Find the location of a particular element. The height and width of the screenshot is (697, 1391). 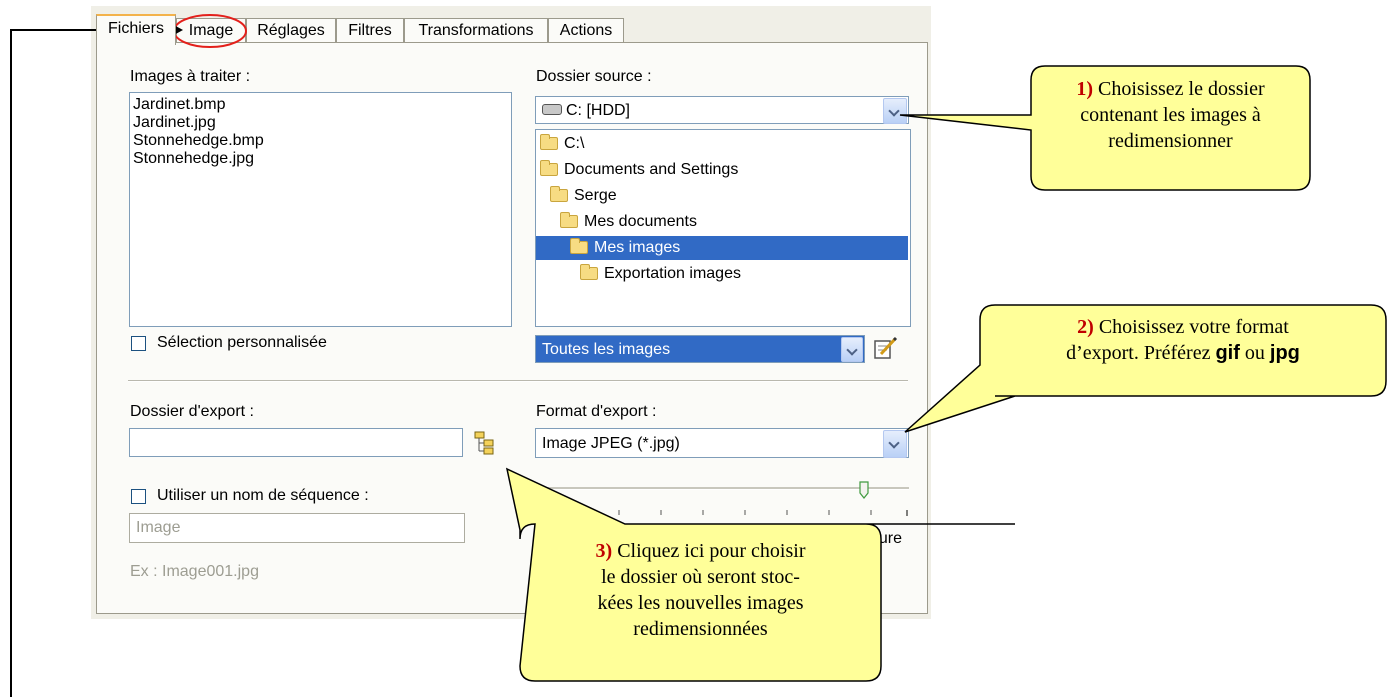

highlight-ellipse is located at coordinates (210, 31).